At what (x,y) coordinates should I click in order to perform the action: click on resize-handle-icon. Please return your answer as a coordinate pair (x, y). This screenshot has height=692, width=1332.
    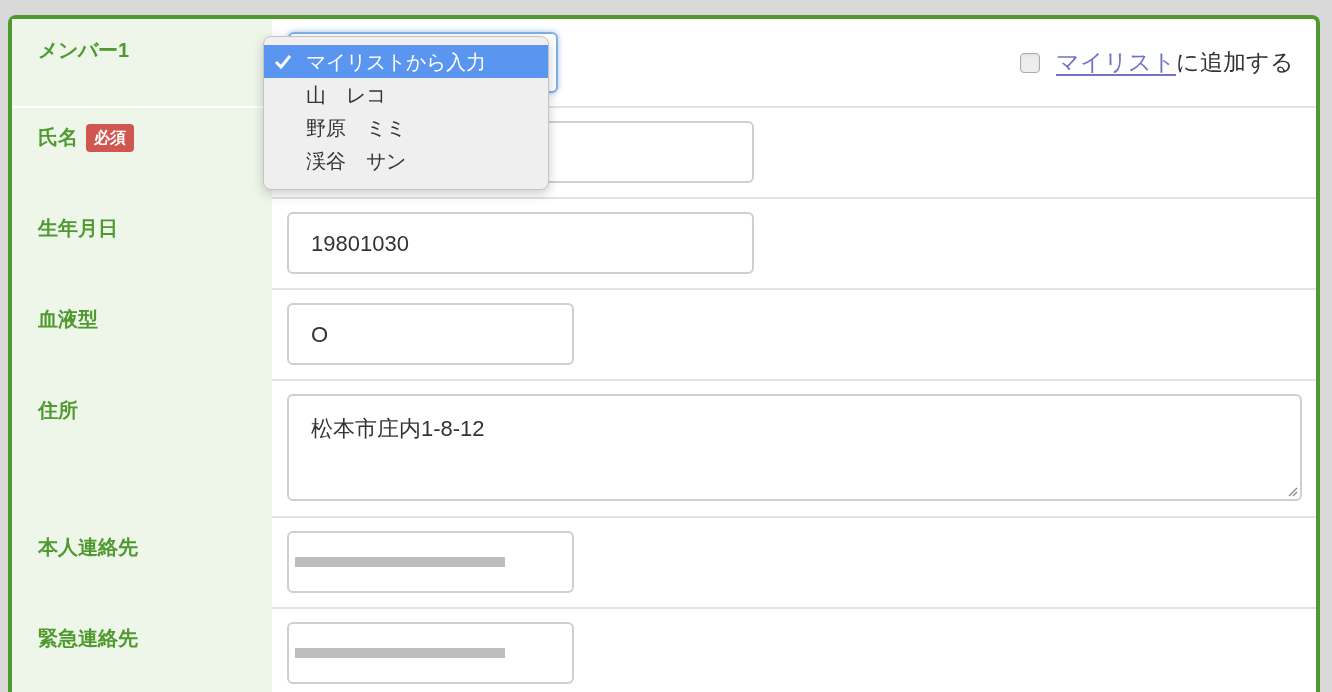
    Looking at the image, I should click on (1292, 491).